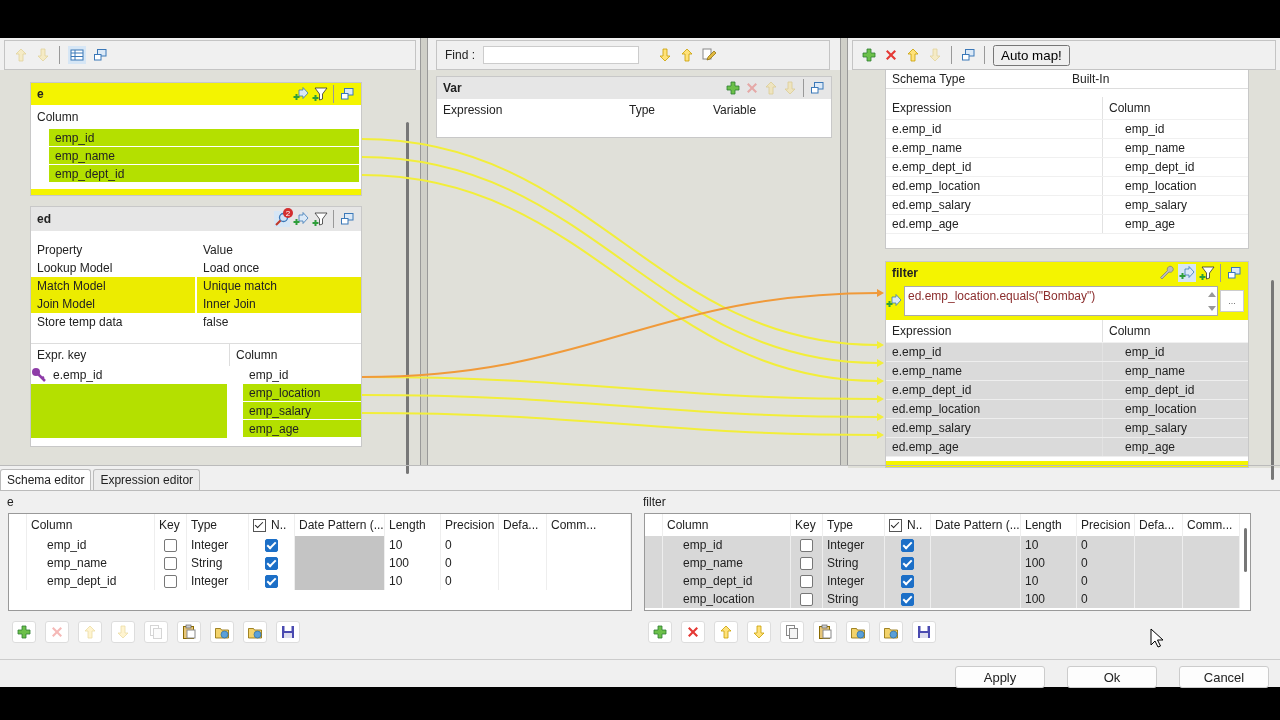 This screenshot has width=1280, height=720. Describe the element at coordinates (77, 55) in the screenshot. I see `table-icon` at that location.